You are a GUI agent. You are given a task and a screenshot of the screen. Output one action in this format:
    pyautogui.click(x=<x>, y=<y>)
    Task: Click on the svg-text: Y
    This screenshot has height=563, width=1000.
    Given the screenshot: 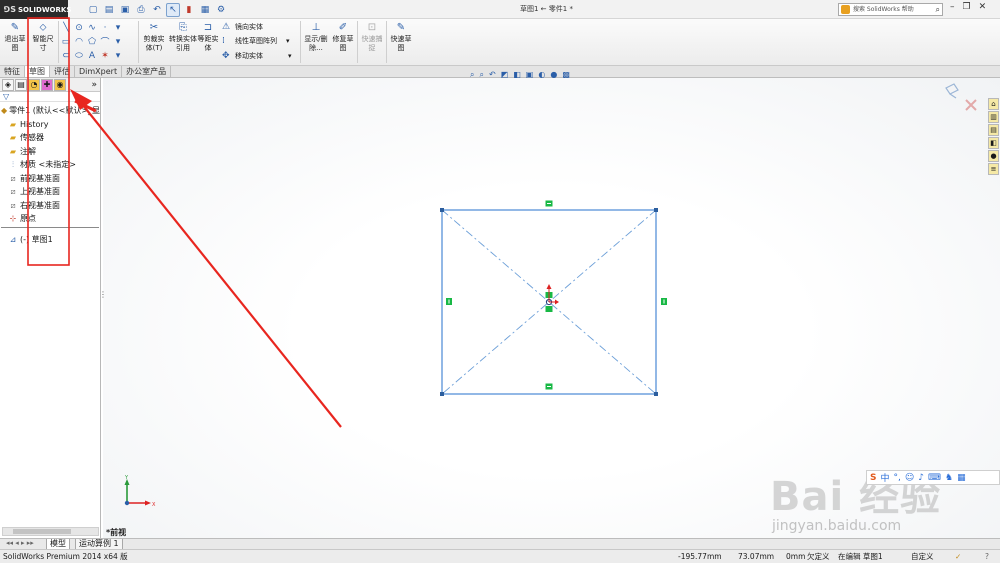 What is the action you would take?
    pyautogui.click(x=126, y=478)
    